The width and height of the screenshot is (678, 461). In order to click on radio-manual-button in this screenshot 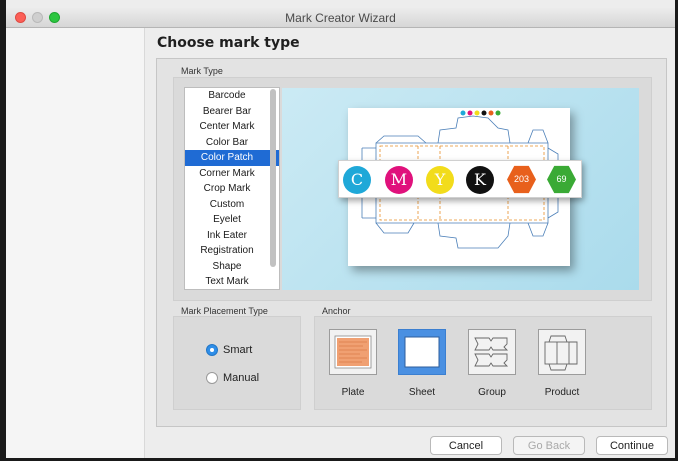, I will do `click(212, 378)`.